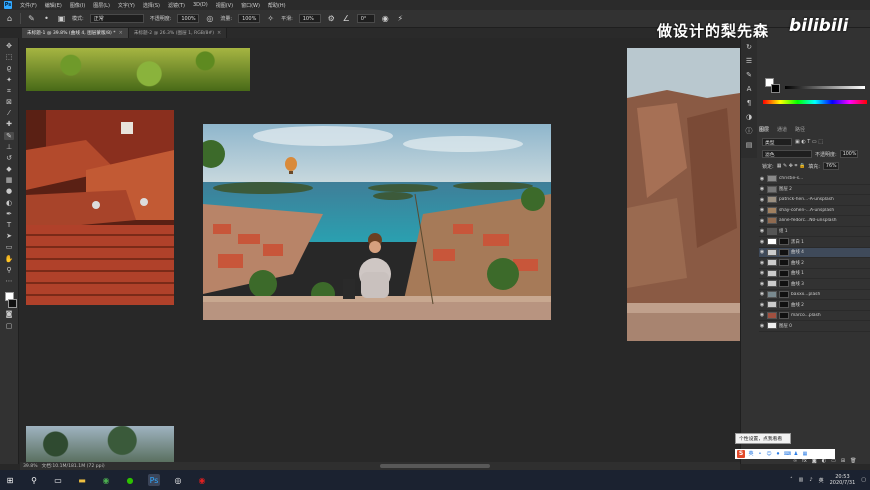 The image size is (870, 490). Describe the element at coordinates (9, 91) in the screenshot. I see `crop-tool-icon: ⌗` at that location.